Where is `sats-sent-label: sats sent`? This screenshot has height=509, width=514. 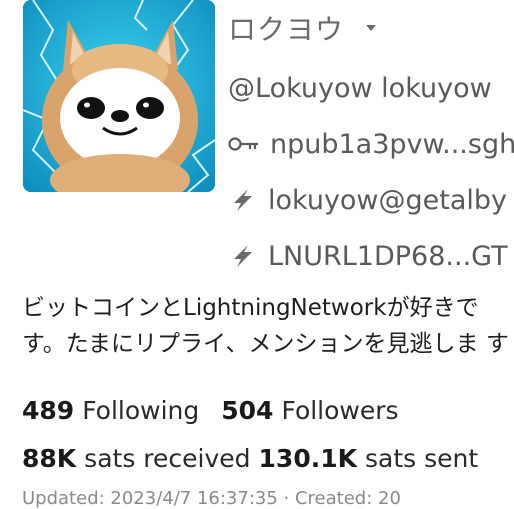 sats-sent-label: sats sent is located at coordinates (421, 458).